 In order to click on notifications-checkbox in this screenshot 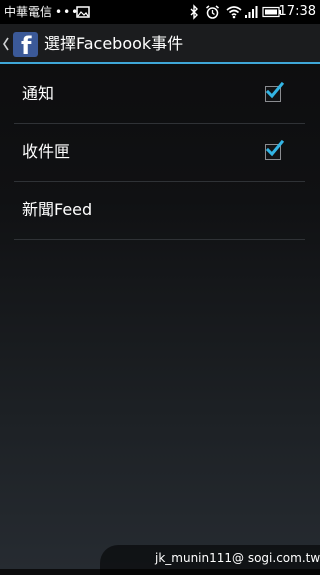, I will do `click(275, 91)`.